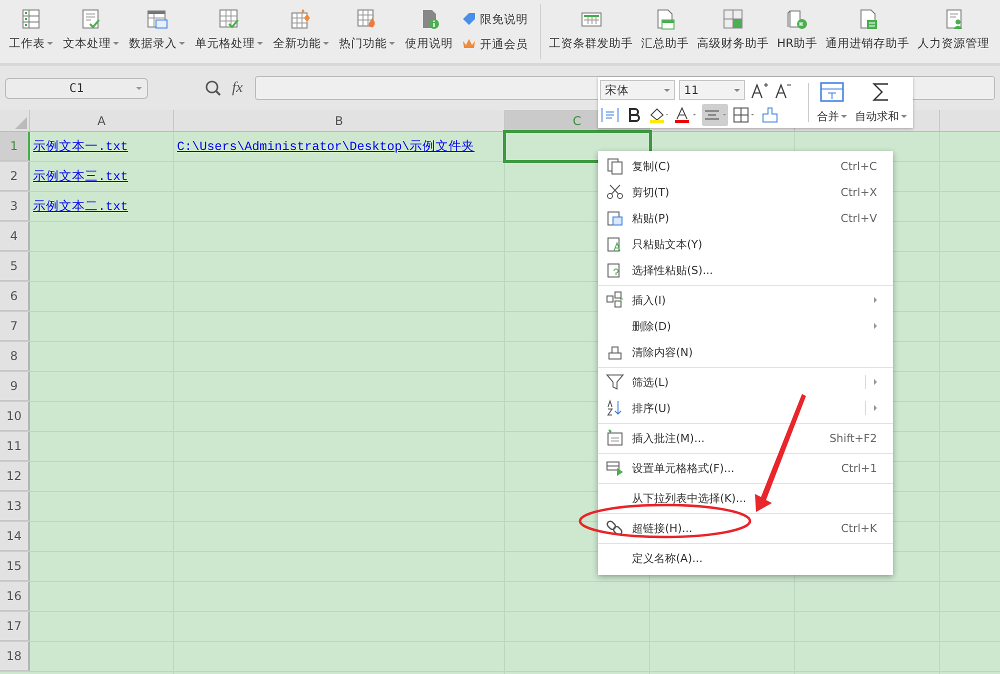 This screenshot has width=1000, height=674. Describe the element at coordinates (80, 176) in the screenshot. I see `hyperlink: 示例文本三.txt` at that location.